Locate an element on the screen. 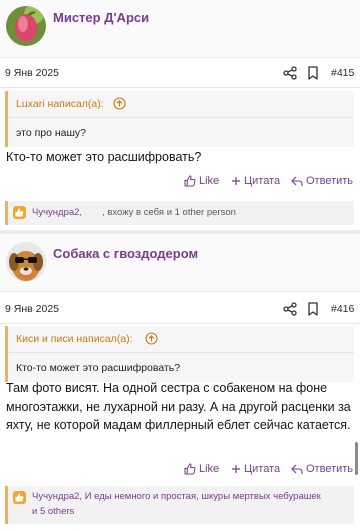  quote-block: Luxari написал(а): это про нашу? is located at coordinates (179, 119).